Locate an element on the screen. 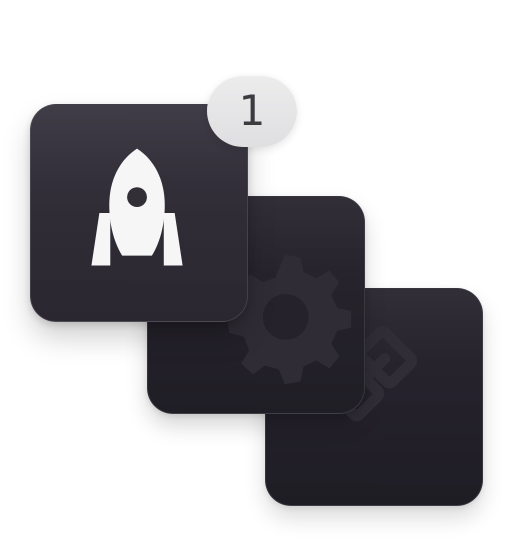 The image size is (515, 553). notification-badge: 1 is located at coordinates (252, 111).